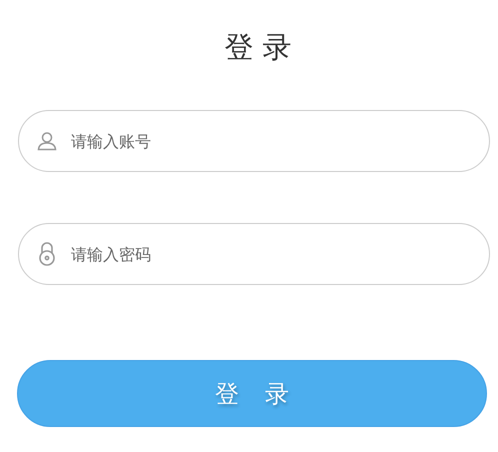 The height and width of the screenshot is (452, 498). Describe the element at coordinates (254, 141) in the screenshot. I see `input-field: 请输入账号` at that location.